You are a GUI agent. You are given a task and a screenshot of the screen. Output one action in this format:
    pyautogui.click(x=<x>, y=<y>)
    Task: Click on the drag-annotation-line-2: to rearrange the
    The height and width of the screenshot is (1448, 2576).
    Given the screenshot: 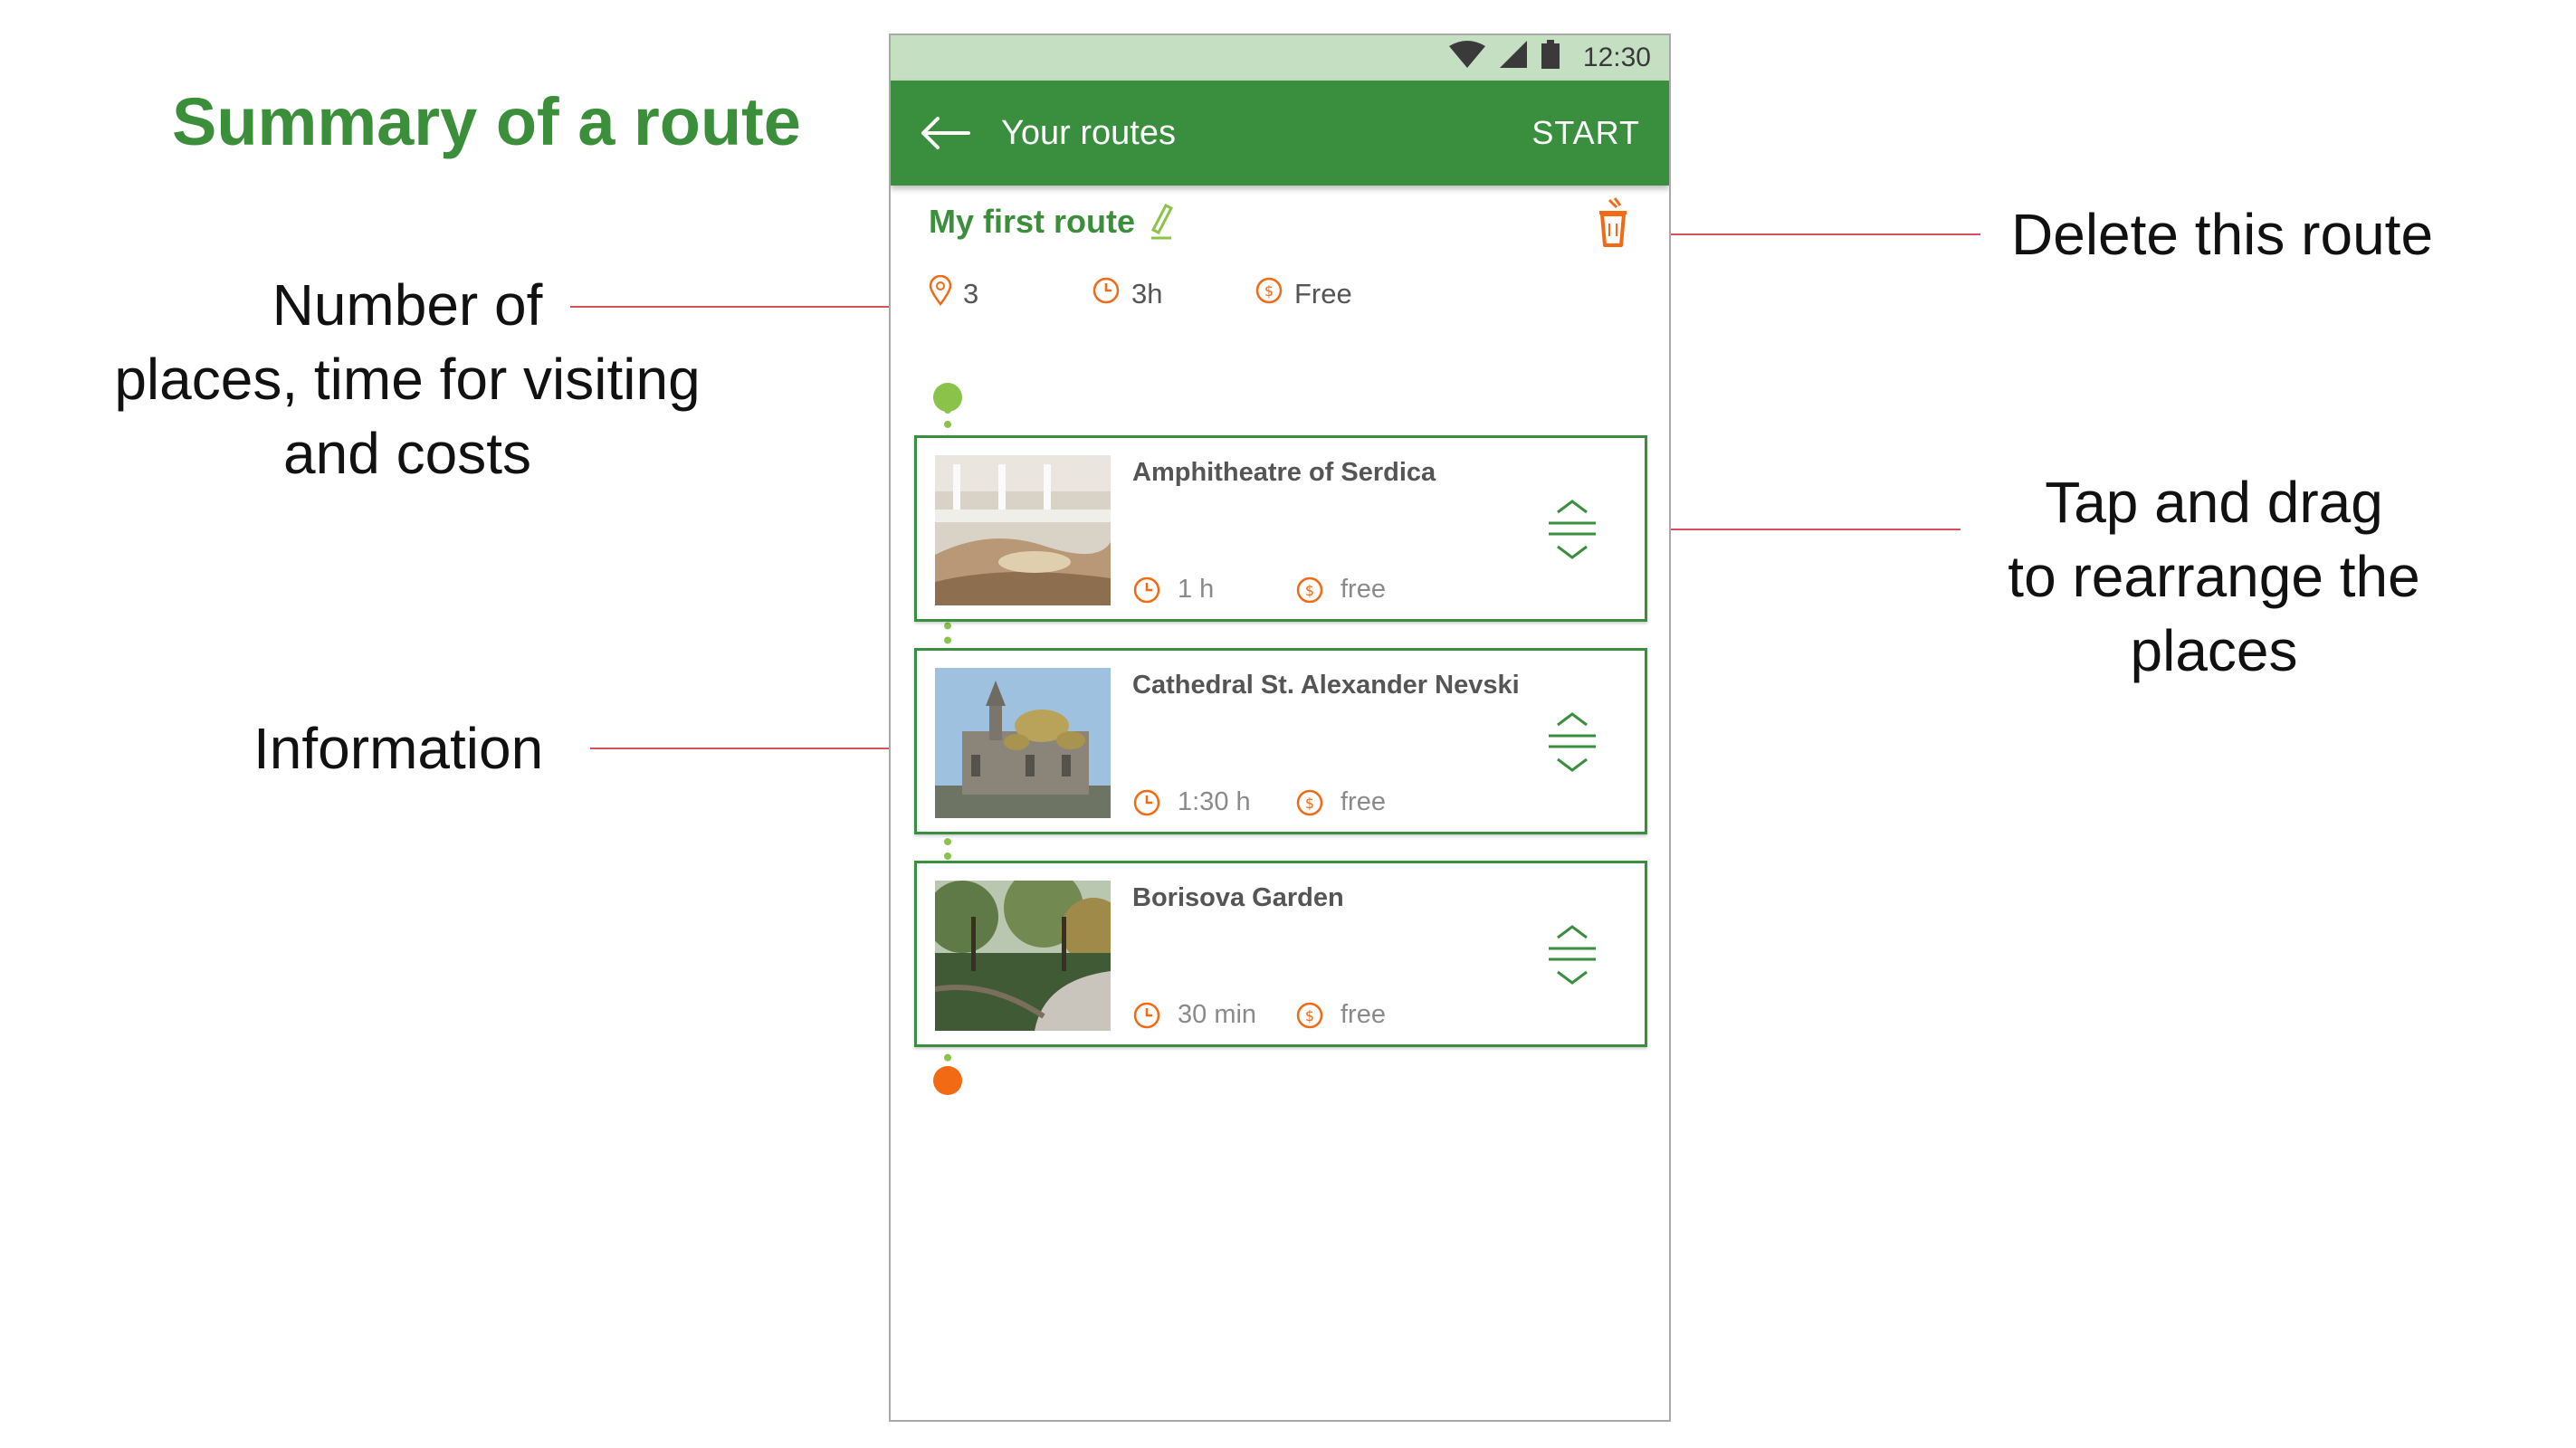 What is the action you would take?
    pyautogui.click(x=2214, y=577)
    